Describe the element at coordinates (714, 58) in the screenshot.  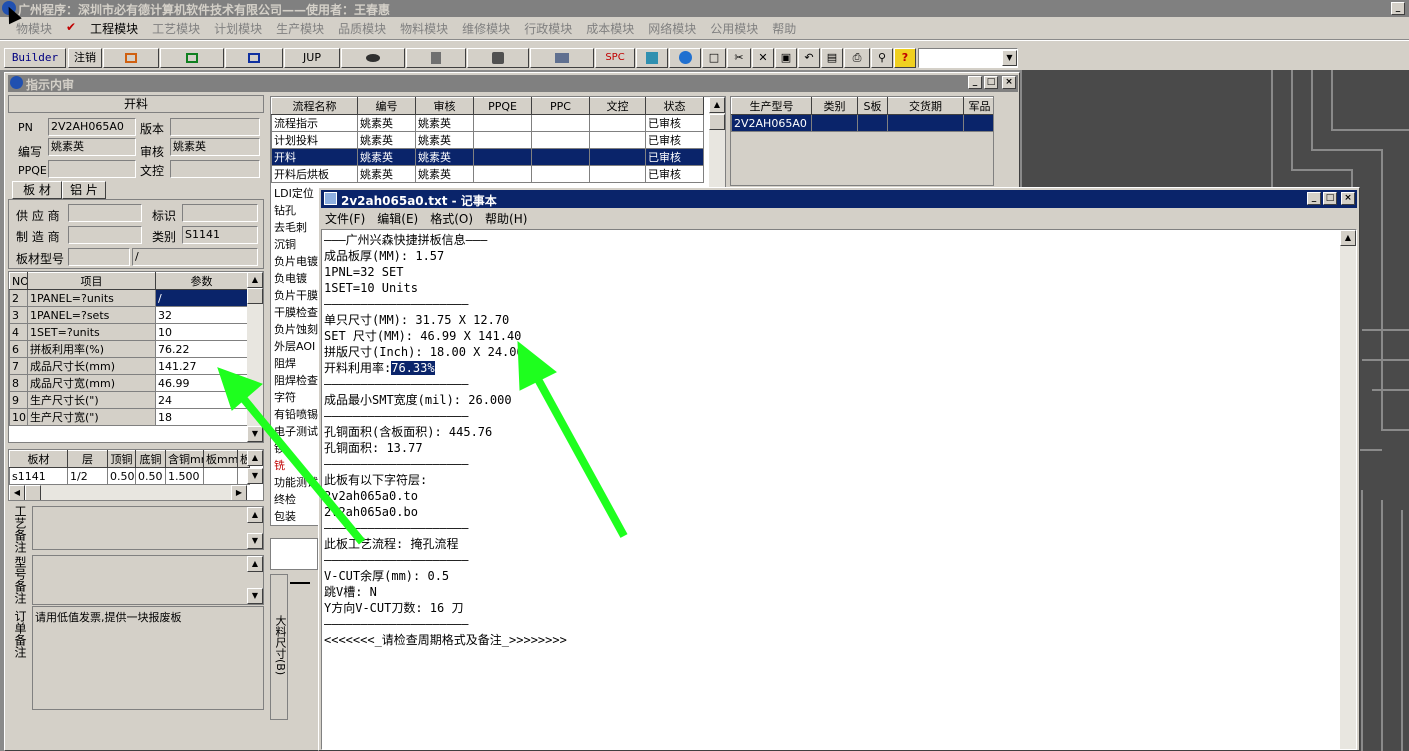
I see `new-icon: □` at that location.